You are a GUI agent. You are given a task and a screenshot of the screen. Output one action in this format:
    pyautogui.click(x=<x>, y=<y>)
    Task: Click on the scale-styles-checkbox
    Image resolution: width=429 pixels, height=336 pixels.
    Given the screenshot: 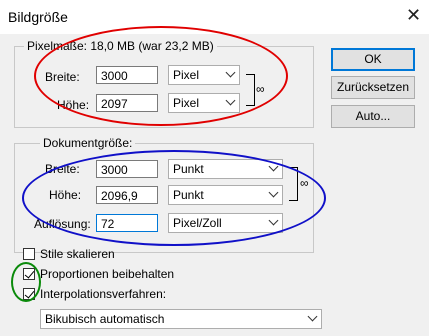 What is the action you would take?
    pyautogui.click(x=29, y=254)
    